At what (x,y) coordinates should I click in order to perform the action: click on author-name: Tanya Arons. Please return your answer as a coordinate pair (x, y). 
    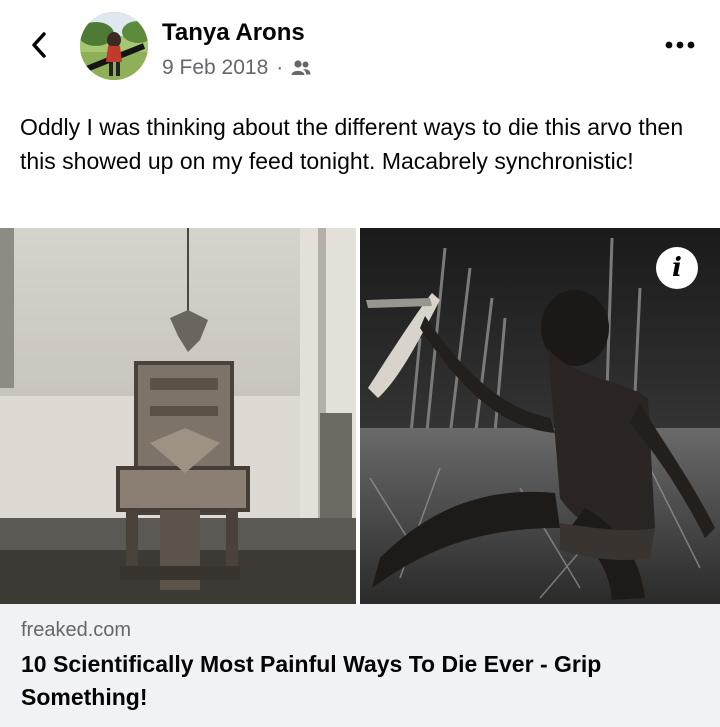
    Looking at the image, I should click on (233, 33).